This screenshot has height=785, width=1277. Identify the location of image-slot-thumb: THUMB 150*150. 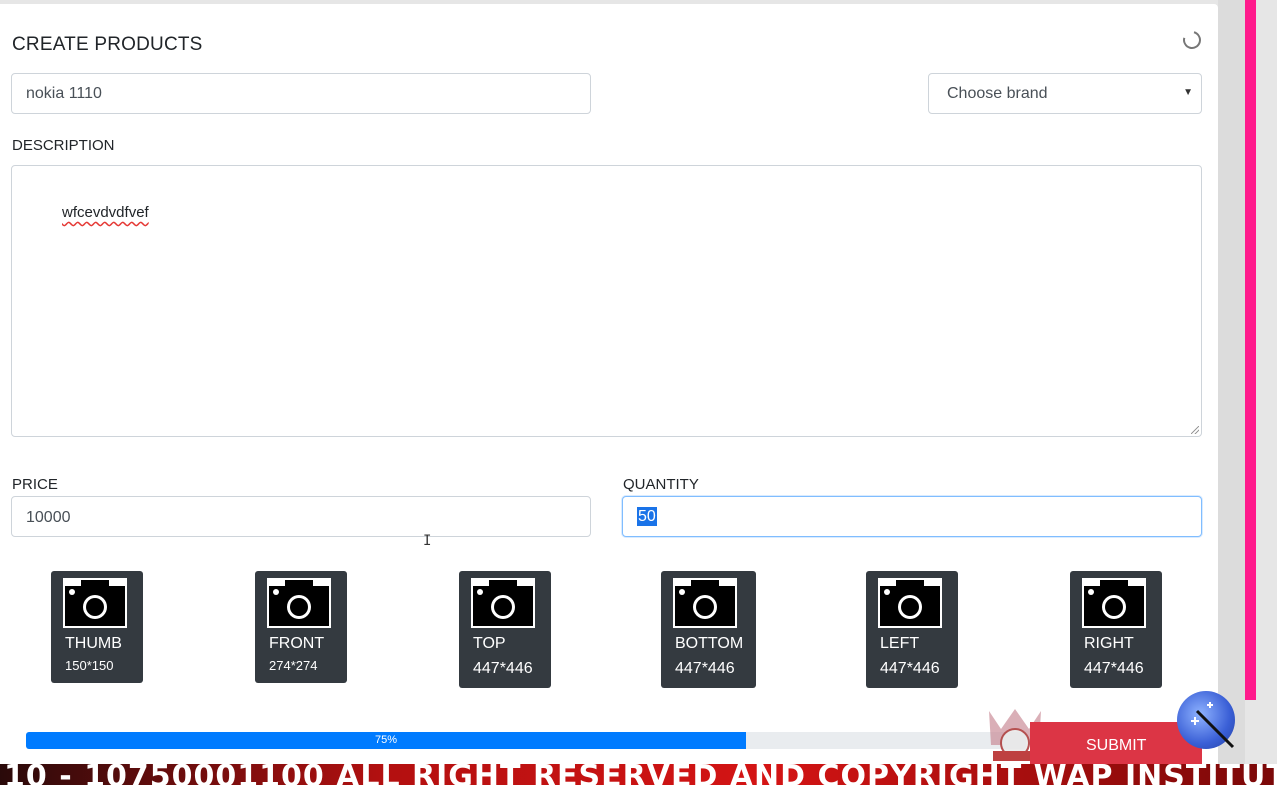
(97, 627).